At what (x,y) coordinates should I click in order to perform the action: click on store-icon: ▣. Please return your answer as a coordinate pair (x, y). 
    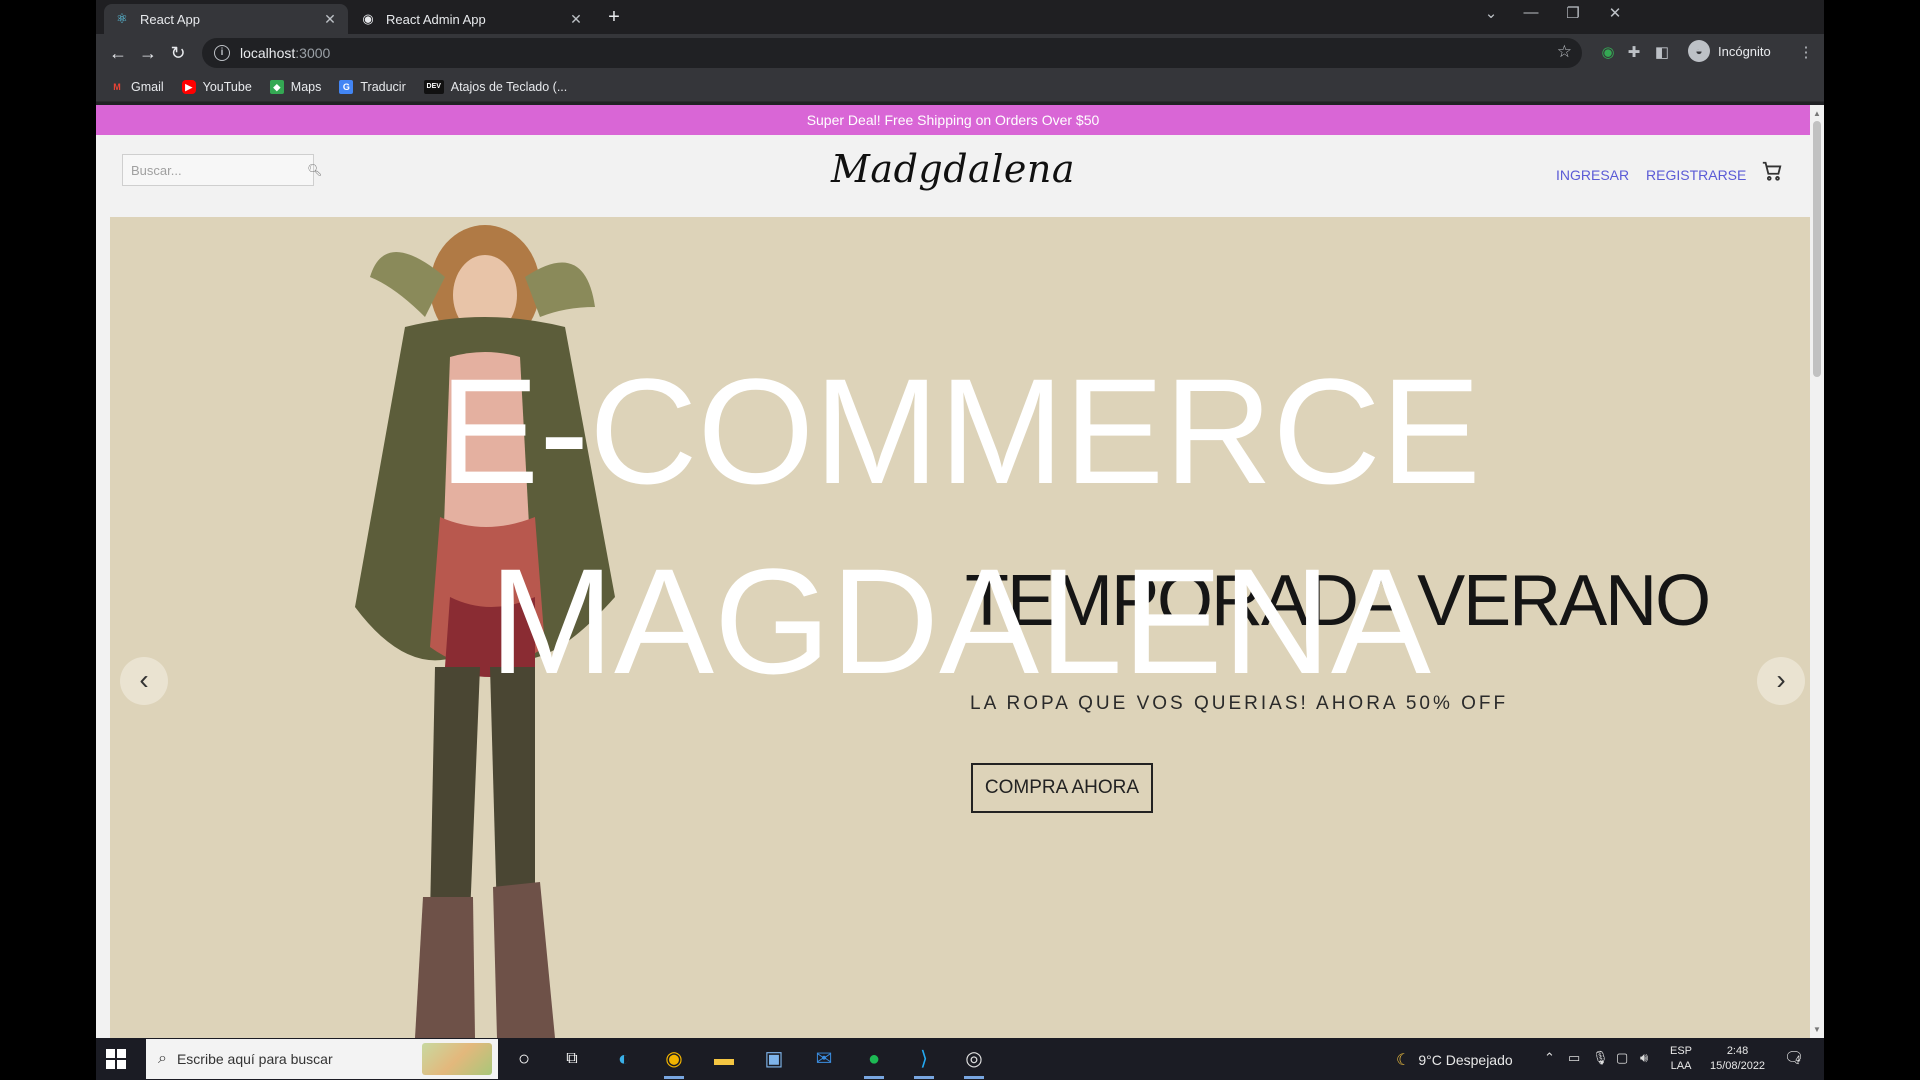
    Looking at the image, I should click on (774, 1059).